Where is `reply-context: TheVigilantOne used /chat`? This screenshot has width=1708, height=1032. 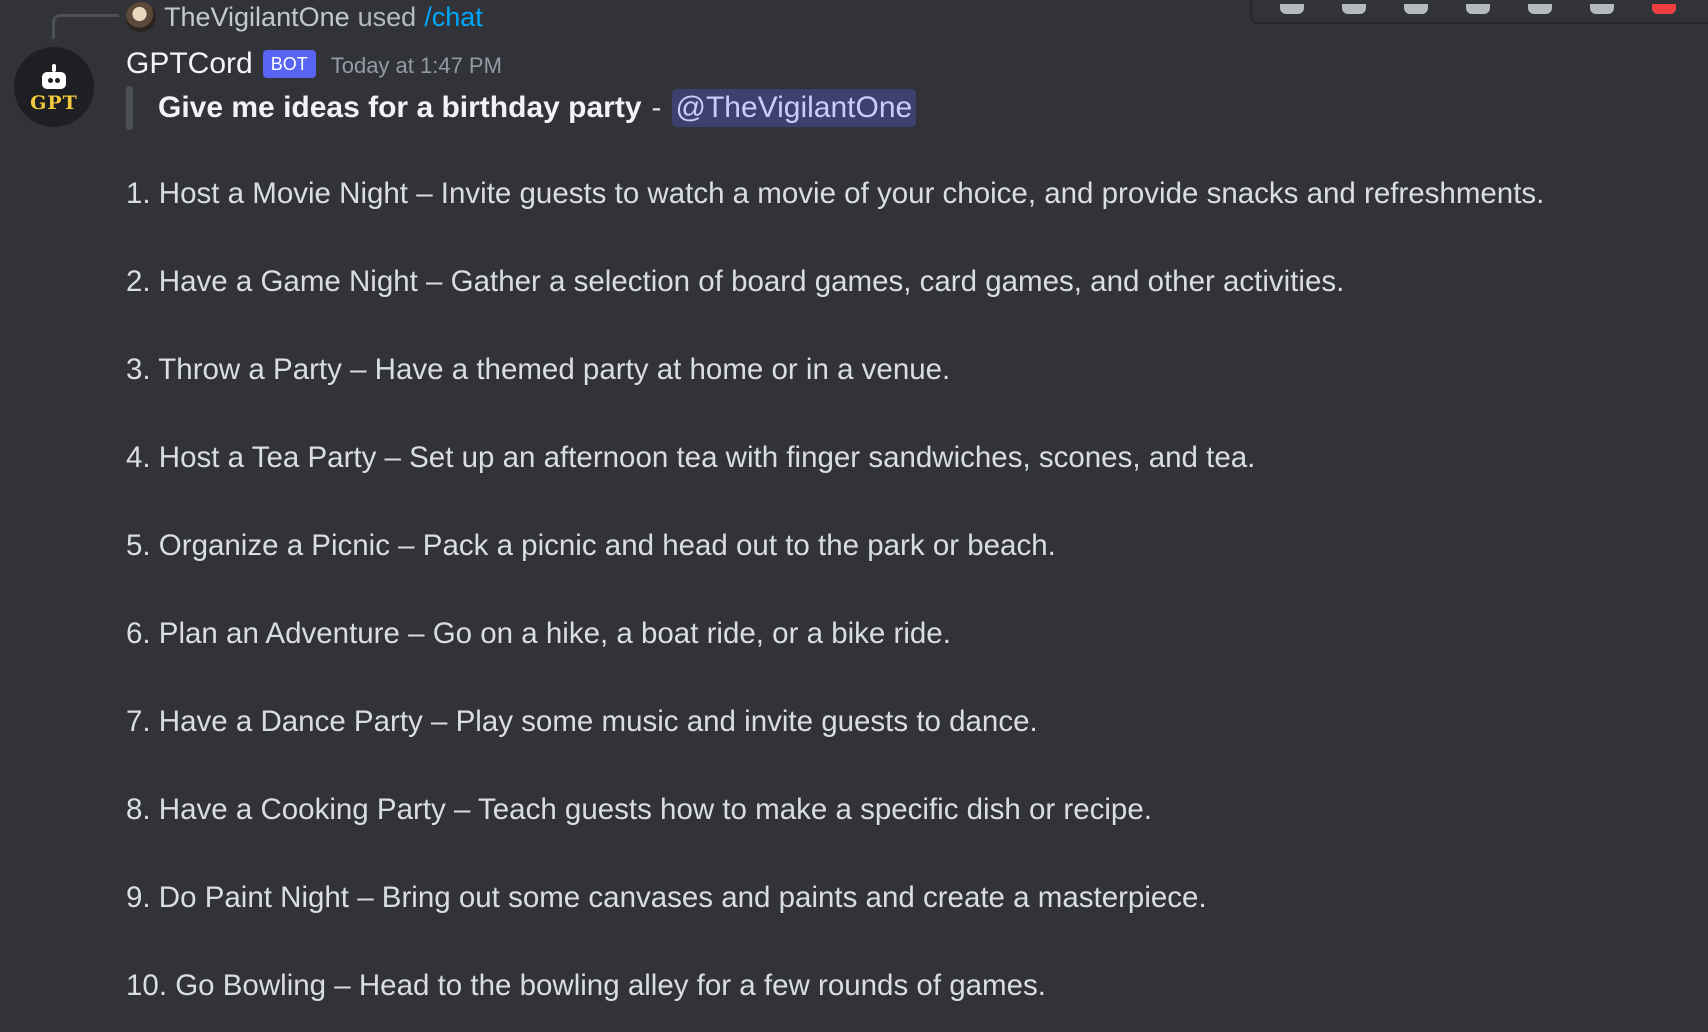 reply-context: TheVigilantOne used /chat is located at coordinates (304, 17).